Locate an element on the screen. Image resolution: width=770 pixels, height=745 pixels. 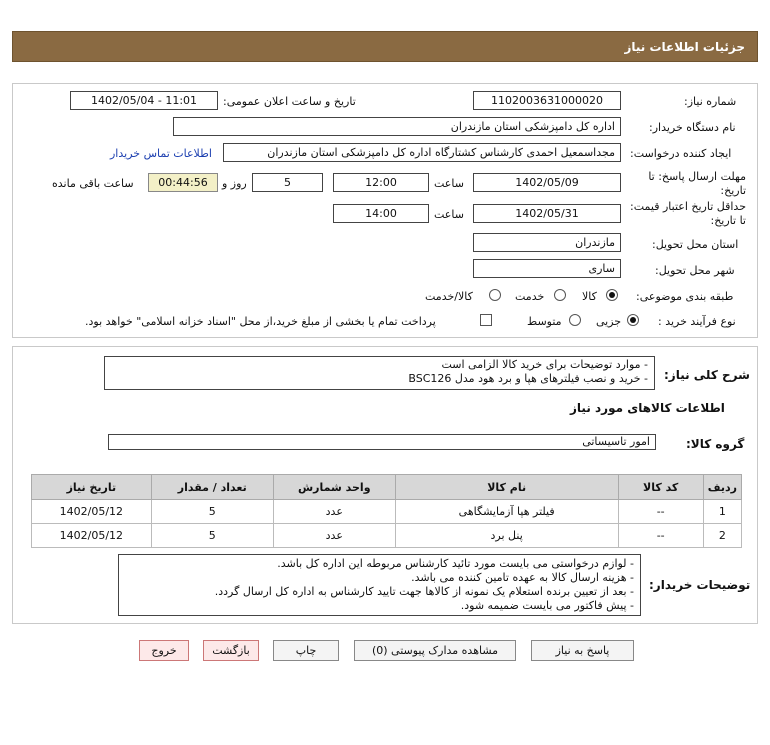
table-row: 2 -- پنل برد عدد 5 1402/05/12 is located at coordinates (387, 535).